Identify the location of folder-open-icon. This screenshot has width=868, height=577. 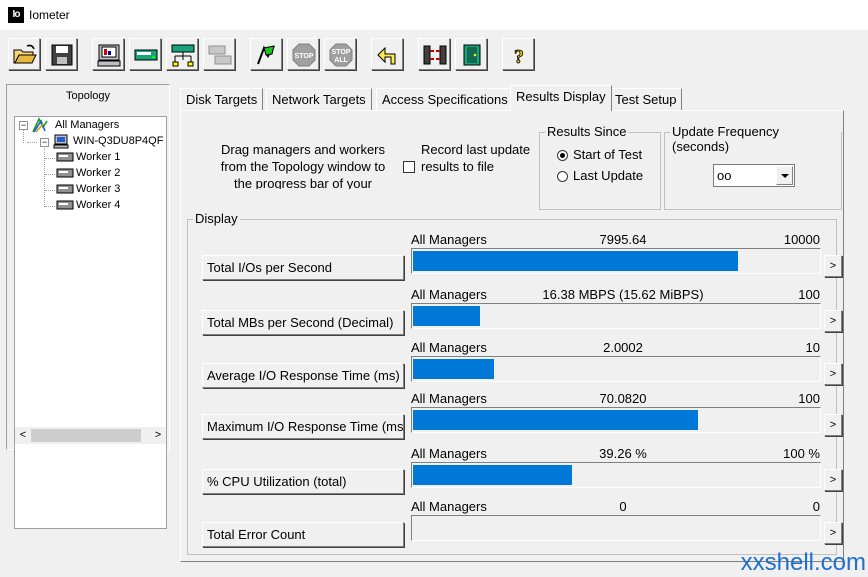
(25, 54).